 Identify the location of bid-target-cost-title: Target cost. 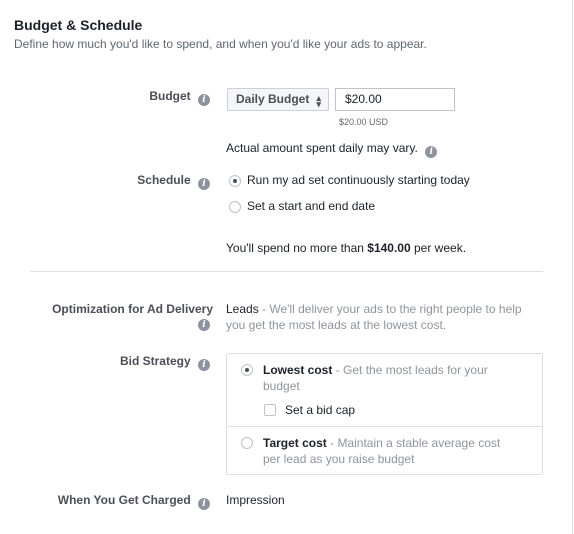
(295, 443).